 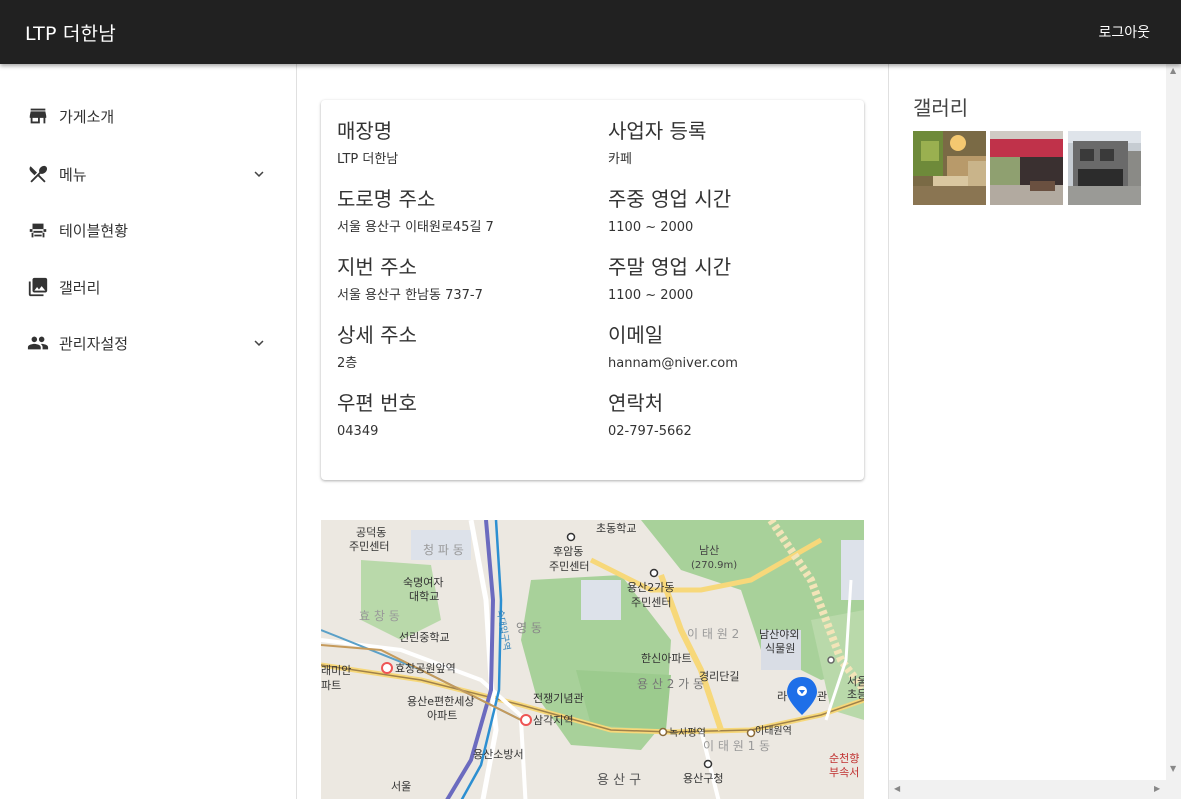 What do you see at coordinates (442, 715) in the screenshot?
I see `map-label: 아파트` at bounding box center [442, 715].